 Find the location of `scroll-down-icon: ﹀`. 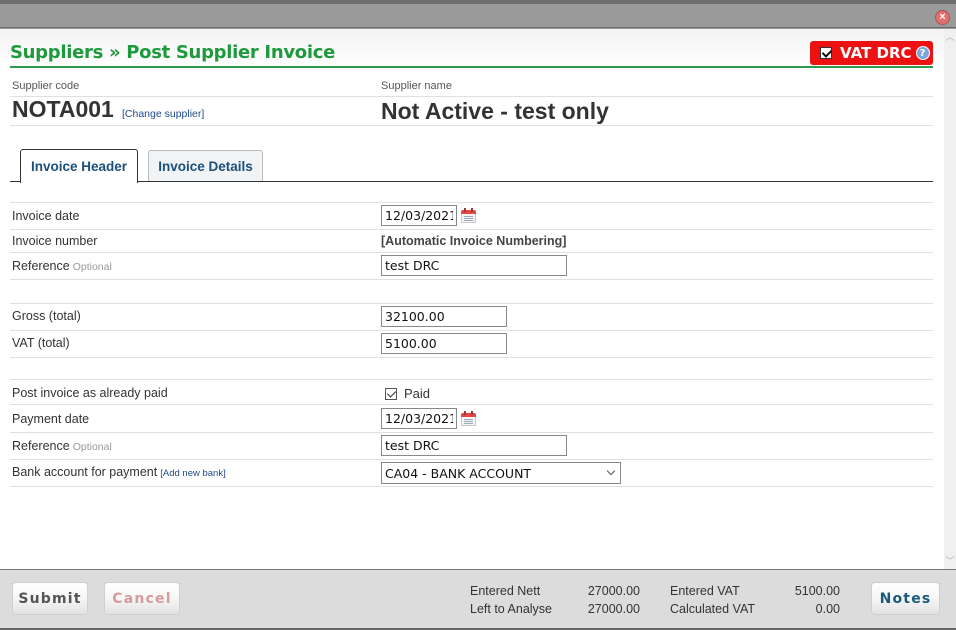

scroll-down-icon: ﹀ is located at coordinates (950, 561).